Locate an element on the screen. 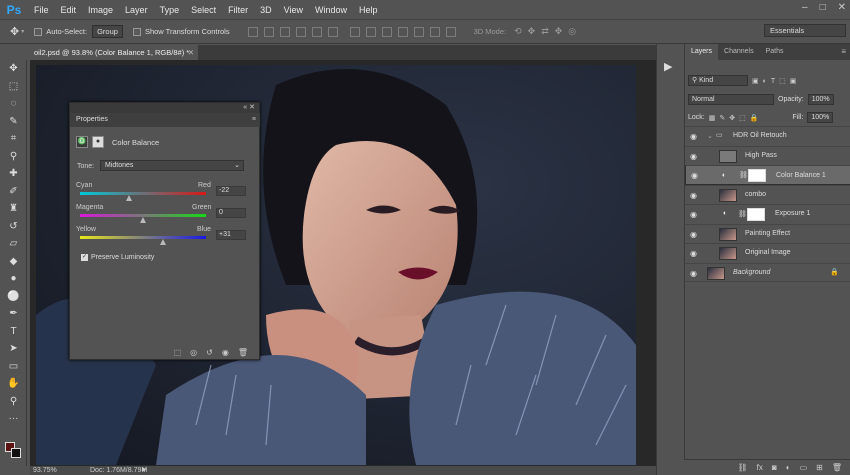 The image size is (850, 475). rectangle-tool-icon: ▭ is located at coordinates (13, 367).